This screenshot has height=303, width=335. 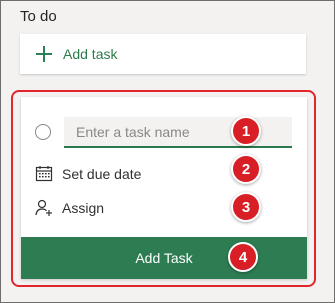 What do you see at coordinates (90, 54) in the screenshot?
I see `add-task-label: Add task` at bounding box center [90, 54].